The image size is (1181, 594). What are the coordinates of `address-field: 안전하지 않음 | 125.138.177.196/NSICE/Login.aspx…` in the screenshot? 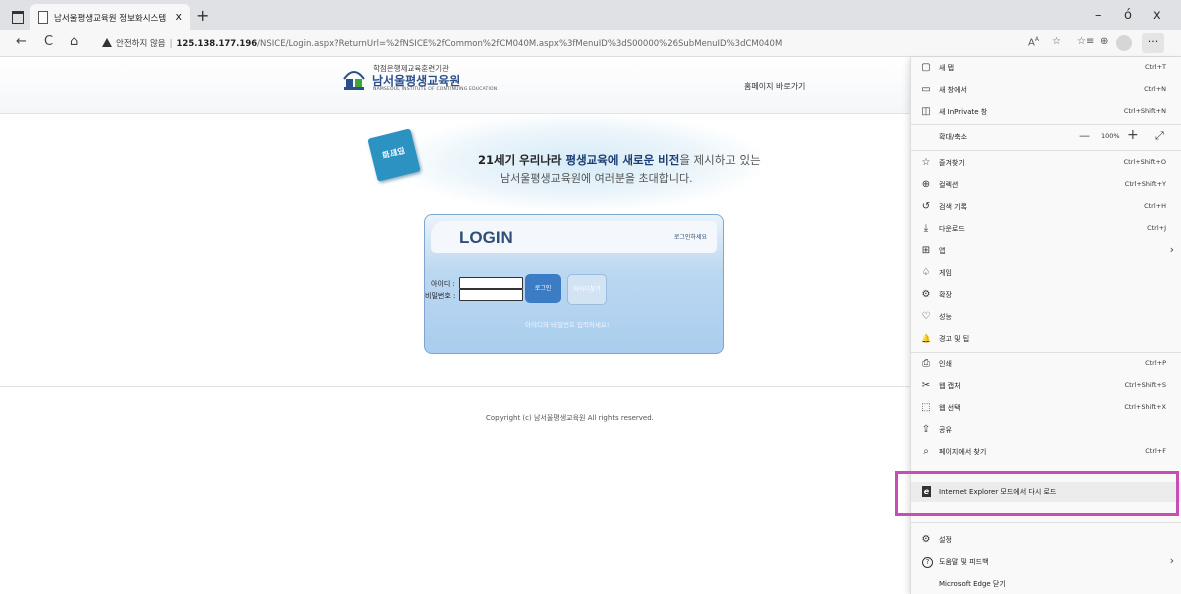 It's located at (442, 43).